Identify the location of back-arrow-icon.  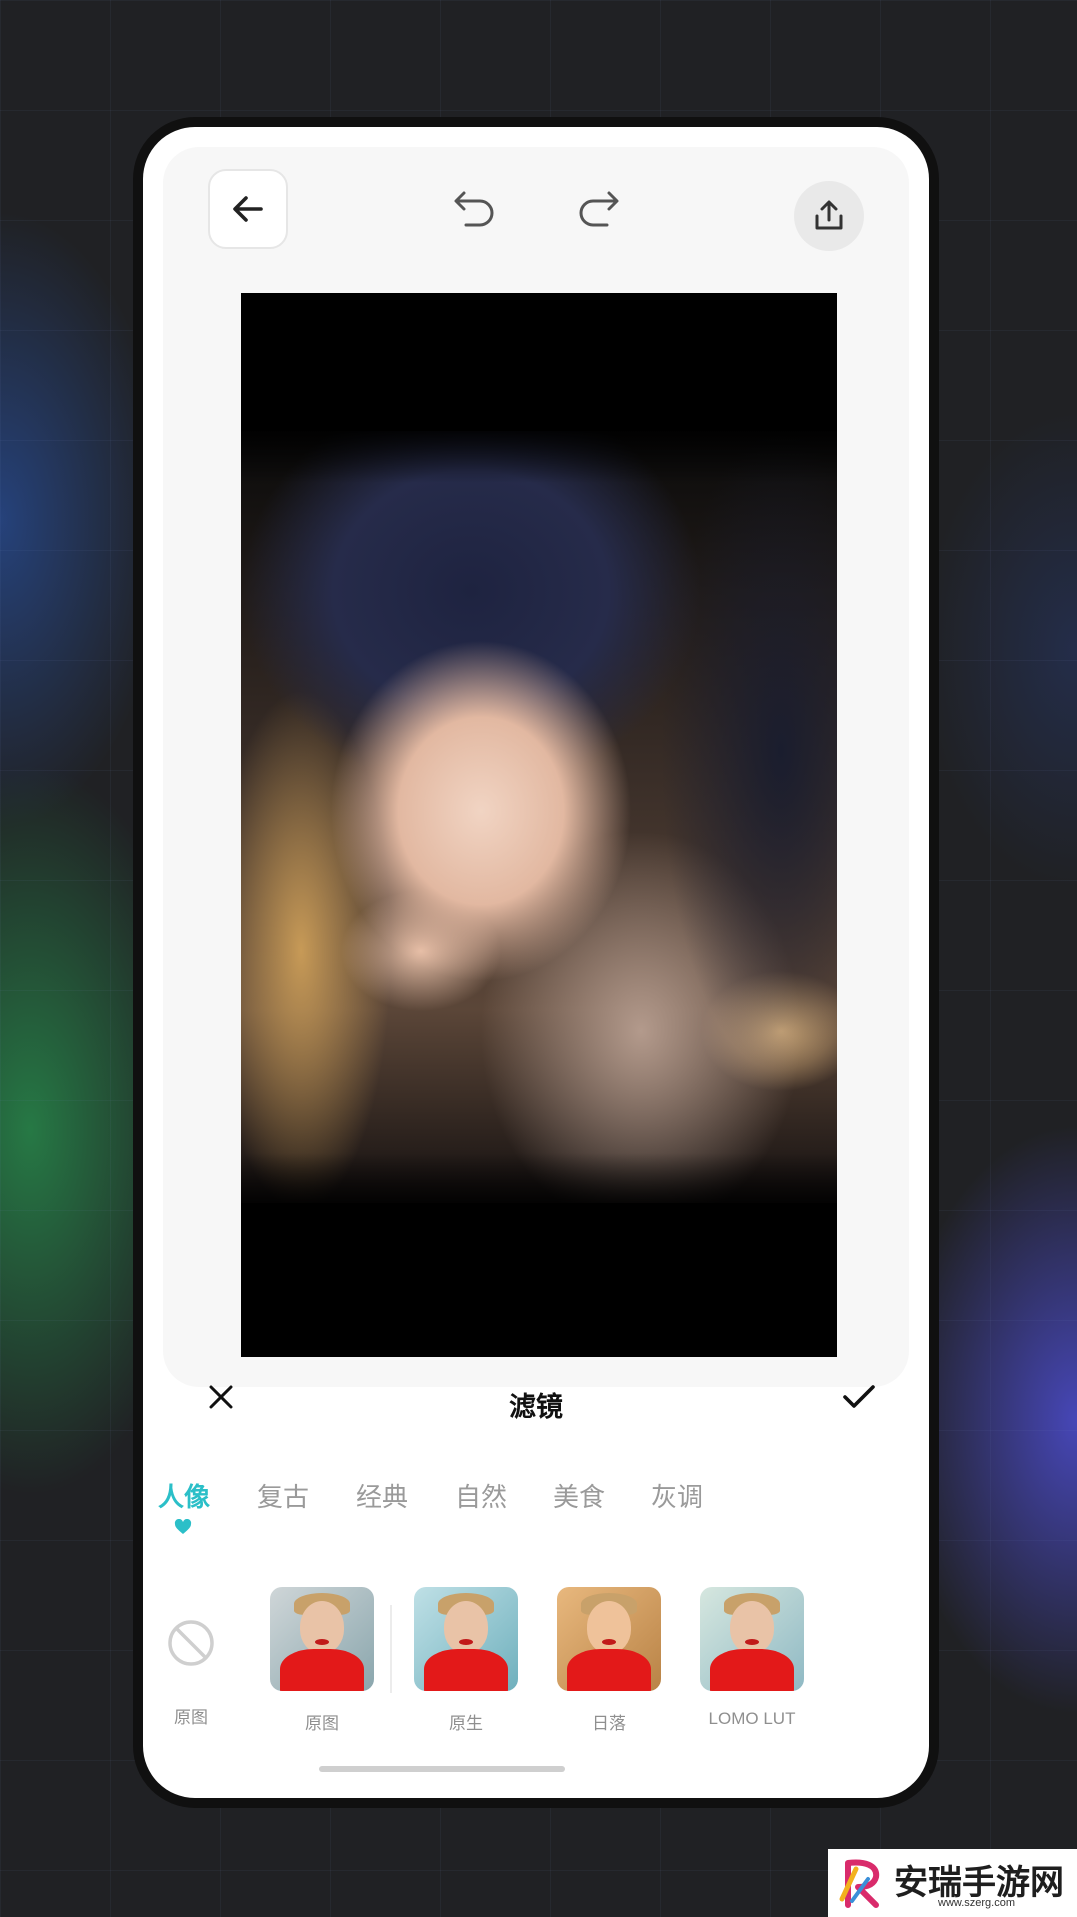
(248, 209).